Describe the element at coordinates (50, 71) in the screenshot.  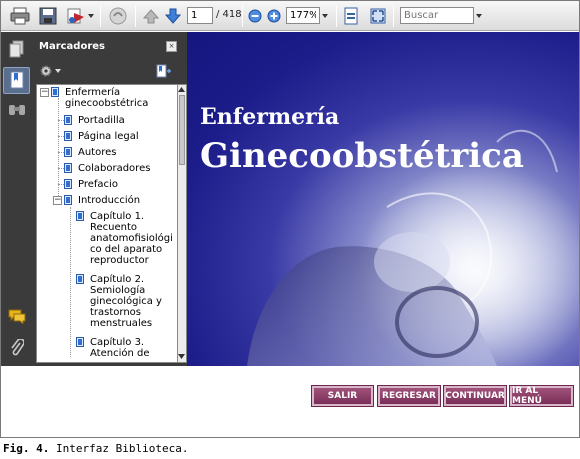
I see `gear-icon` at that location.